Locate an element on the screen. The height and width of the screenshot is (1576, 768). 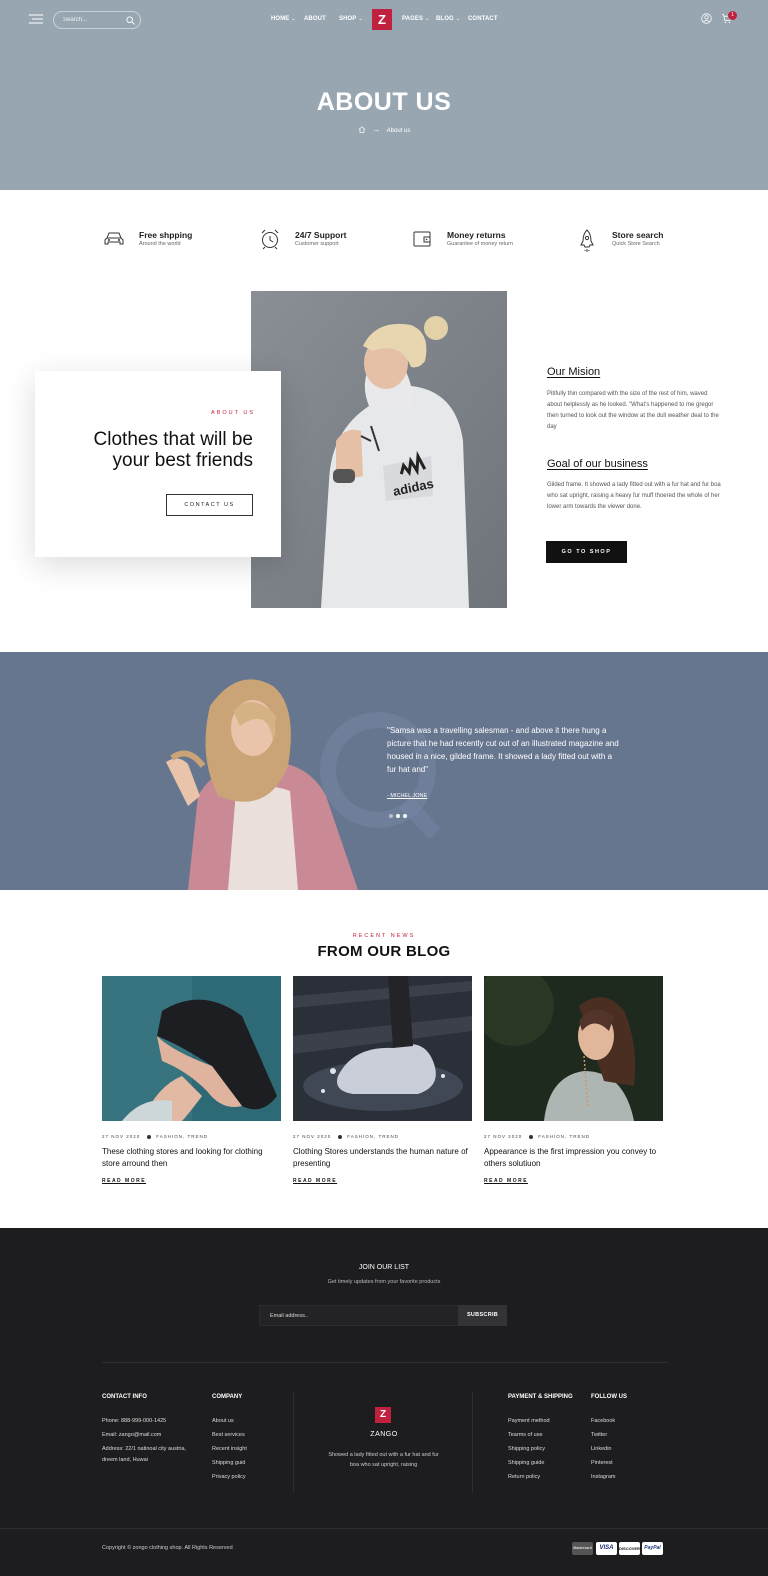
footer-brand-name: ZANGO is located at coordinates (384, 1434).